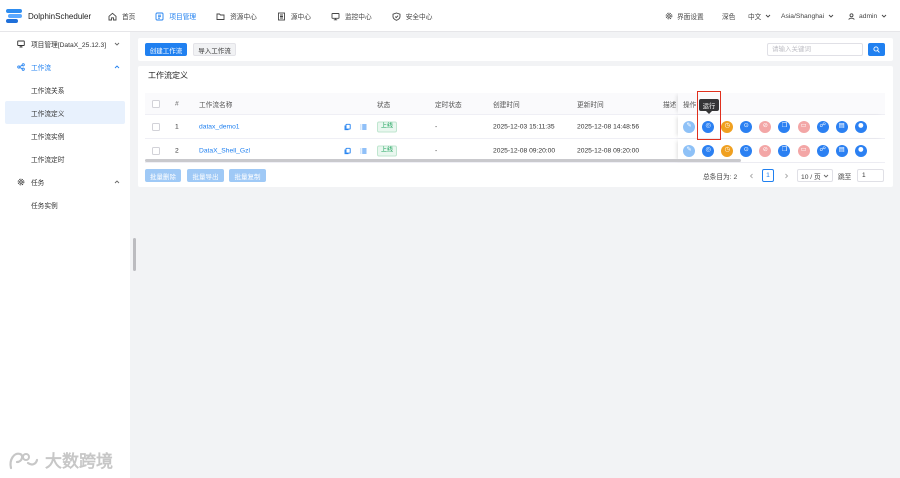 This screenshot has height=478, width=900. What do you see at coordinates (807, 16) in the screenshot?
I see `timezone-select: Asia/Shanghai` at bounding box center [807, 16].